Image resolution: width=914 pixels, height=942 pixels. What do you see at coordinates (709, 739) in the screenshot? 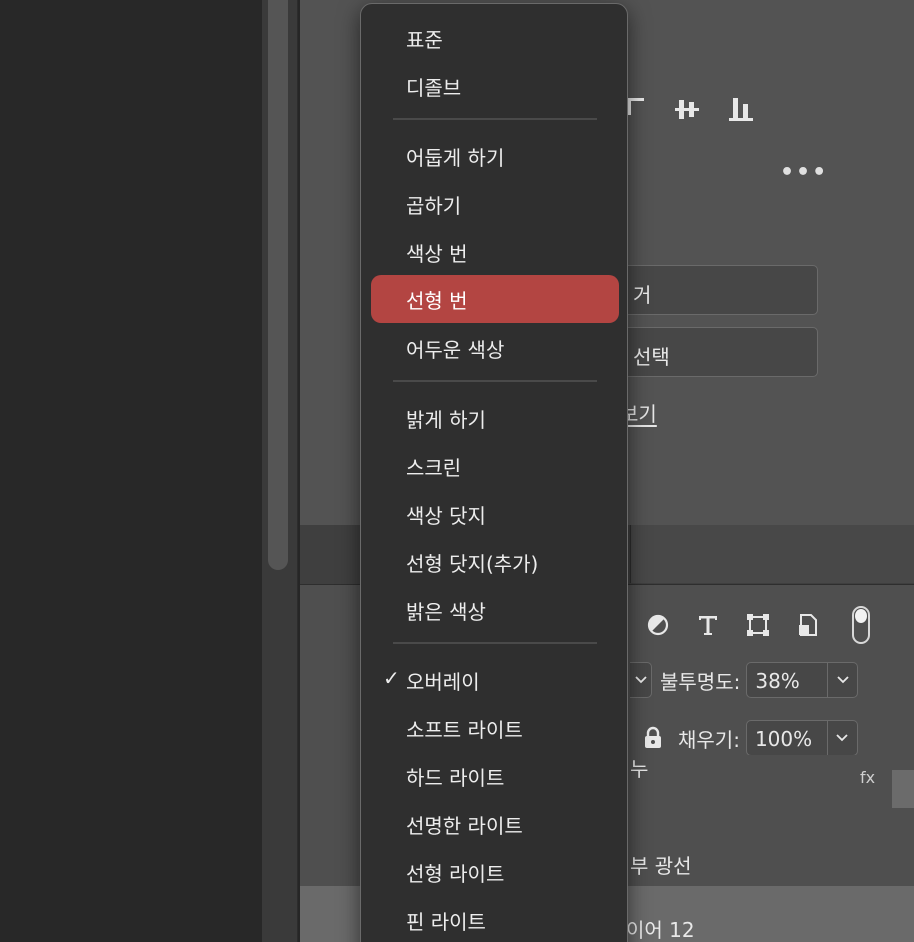
I see `fill-label: 채우기:` at bounding box center [709, 739].